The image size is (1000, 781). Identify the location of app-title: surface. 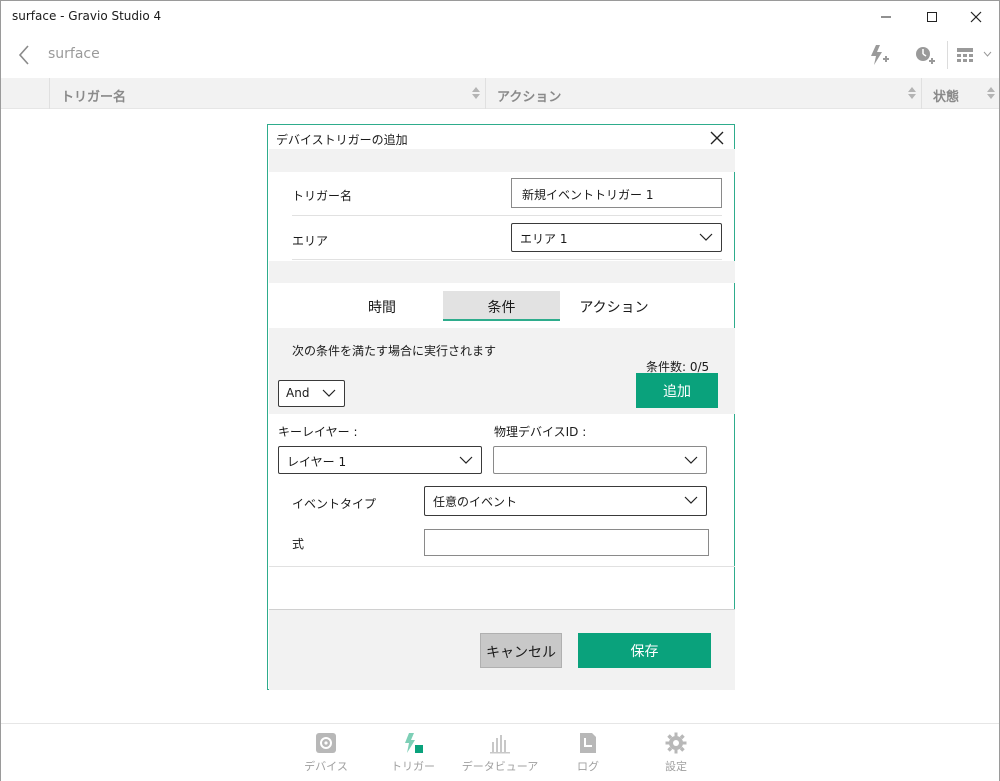
(74, 54).